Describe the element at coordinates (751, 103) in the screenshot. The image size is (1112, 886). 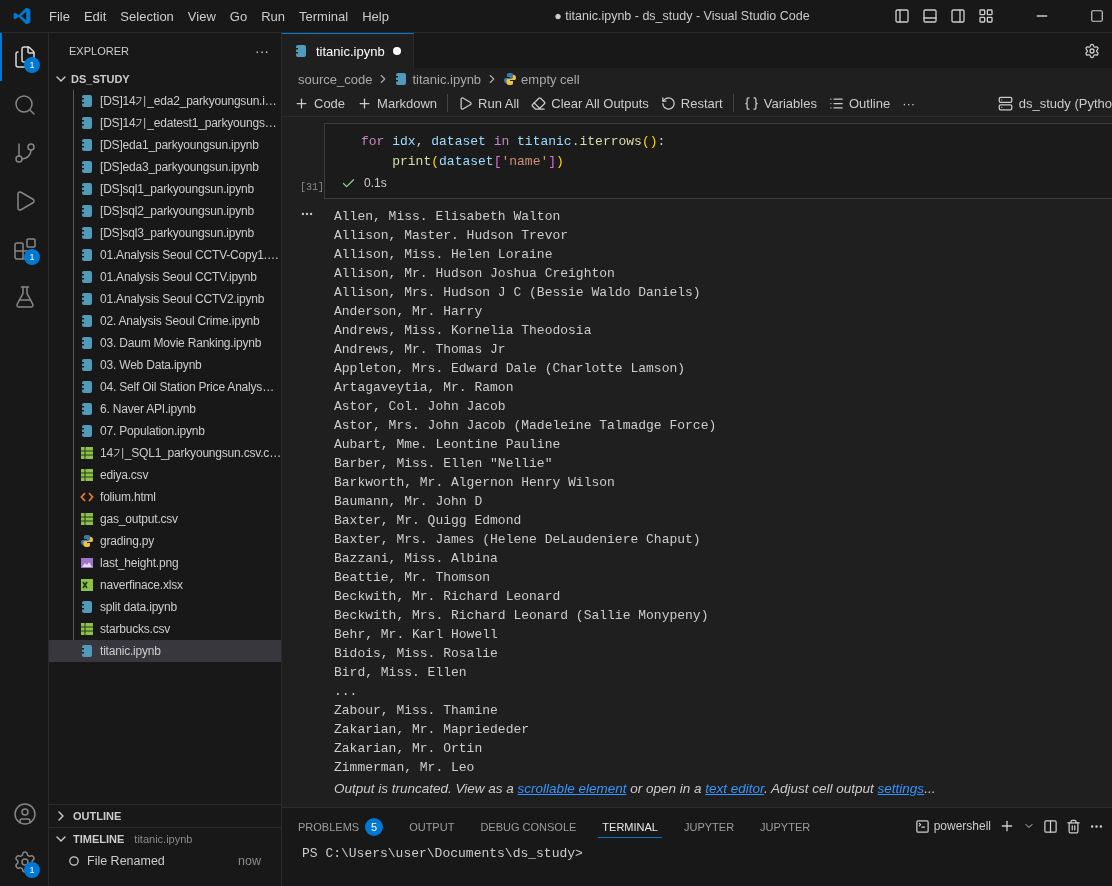
I see `variables-icon` at that location.